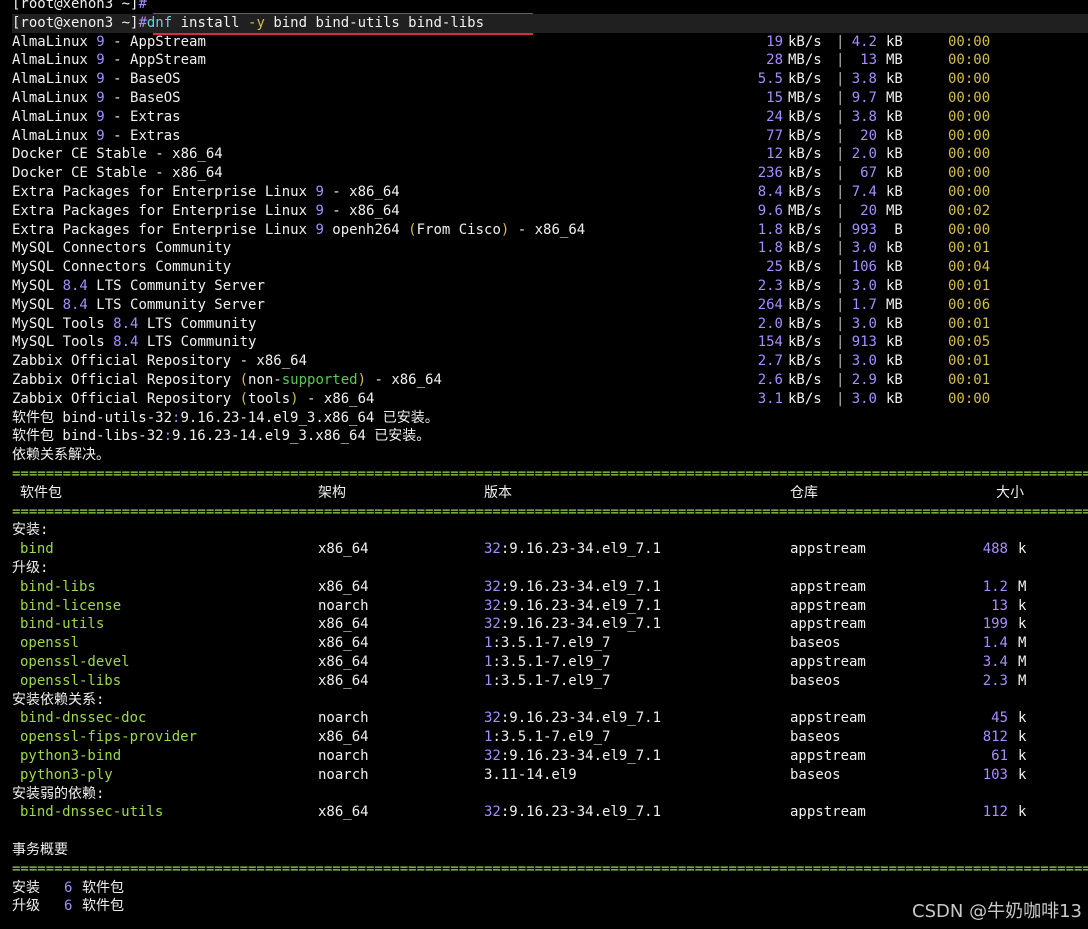 This screenshot has width=1088, height=929. What do you see at coordinates (458, 229) in the screenshot?
I see `repo-name-segment: From Cisco` at bounding box center [458, 229].